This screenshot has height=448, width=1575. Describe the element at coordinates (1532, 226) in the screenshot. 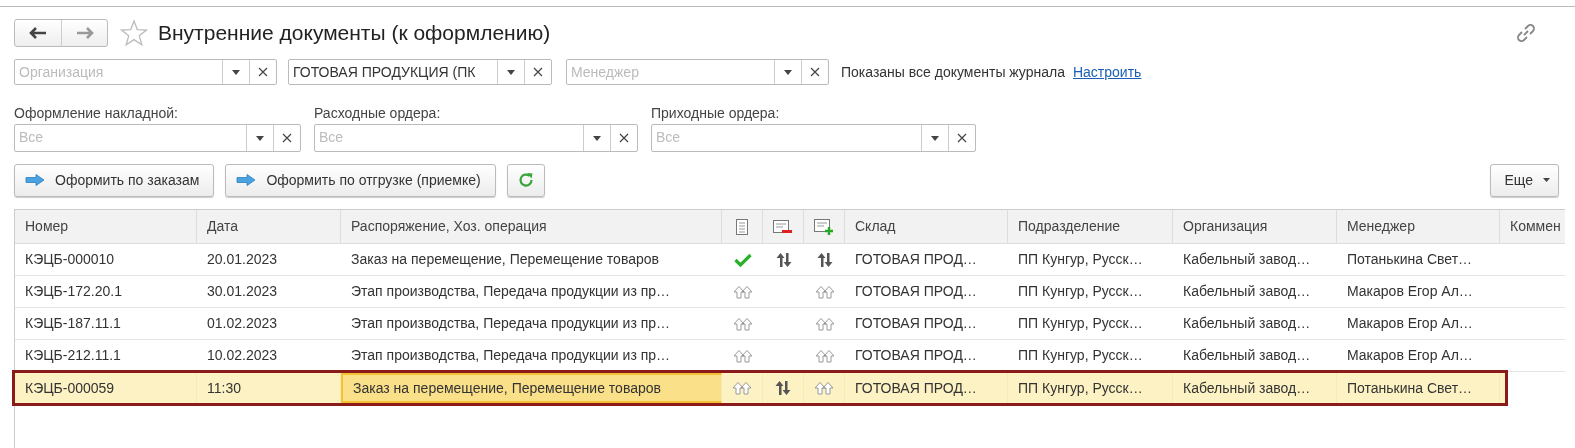

I see `column-header: Коммен` at that location.